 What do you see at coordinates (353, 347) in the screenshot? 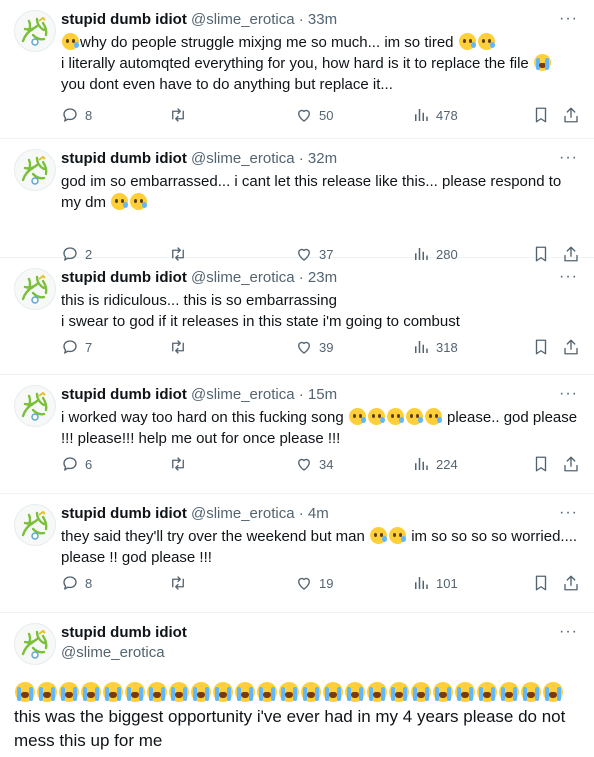
I see `like-button: 39` at bounding box center [353, 347].